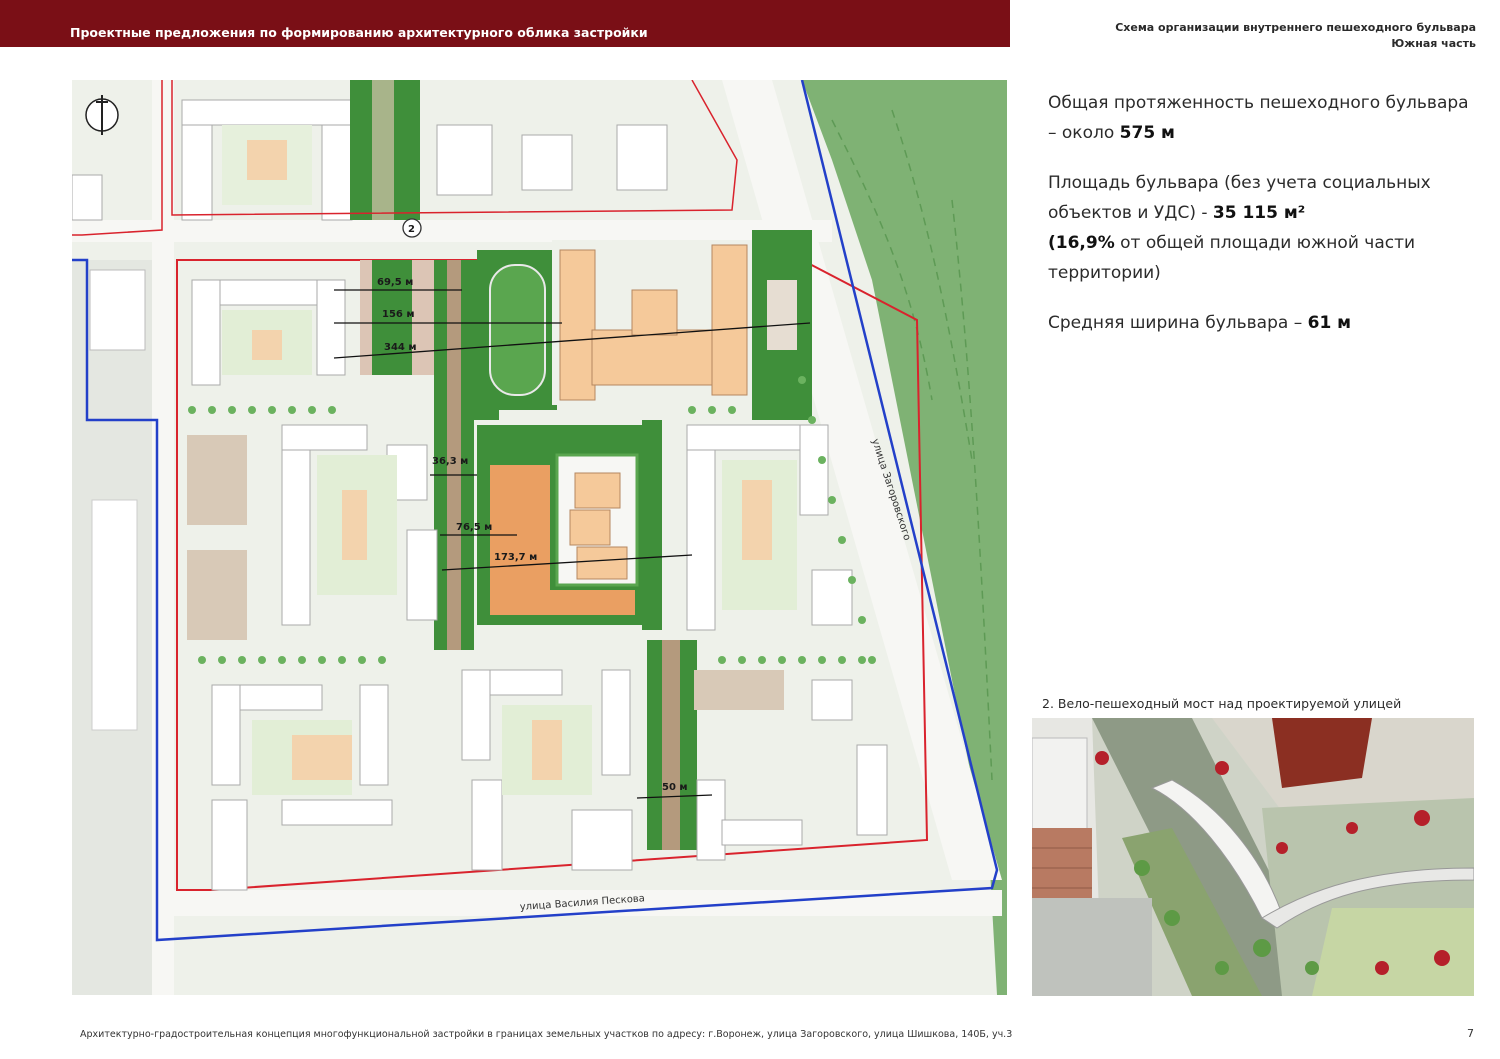  Describe the element at coordinates (400, 347) in the screenshot. I see `dimension-label: 344 м` at that location.